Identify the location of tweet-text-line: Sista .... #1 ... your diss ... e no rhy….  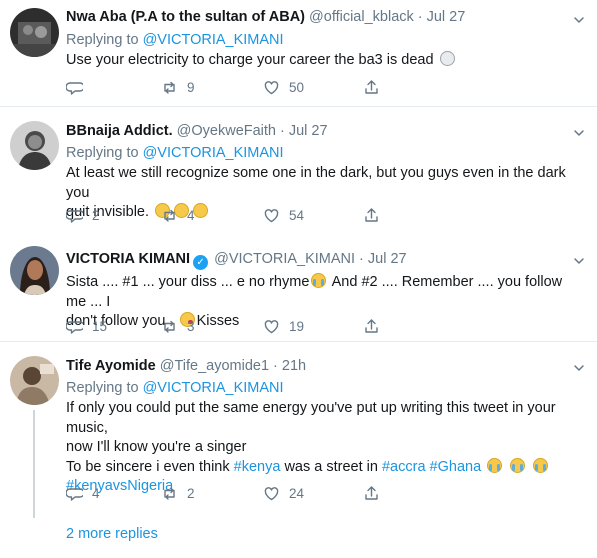
(188, 282).